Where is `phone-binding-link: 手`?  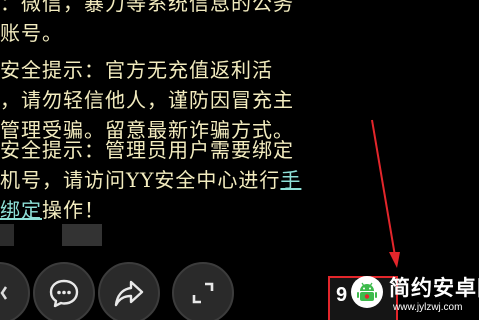 phone-binding-link: 手 is located at coordinates (290, 180).